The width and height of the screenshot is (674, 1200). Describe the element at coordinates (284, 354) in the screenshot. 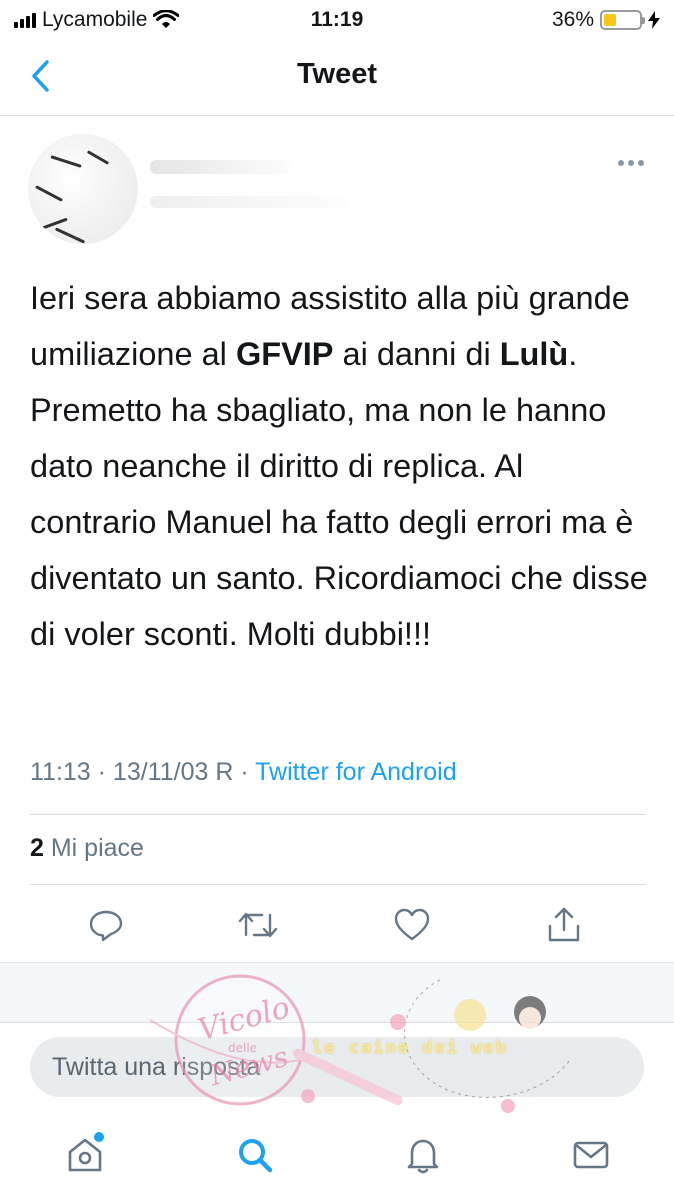

I see `tweet-text-bold: GFVIP` at that location.